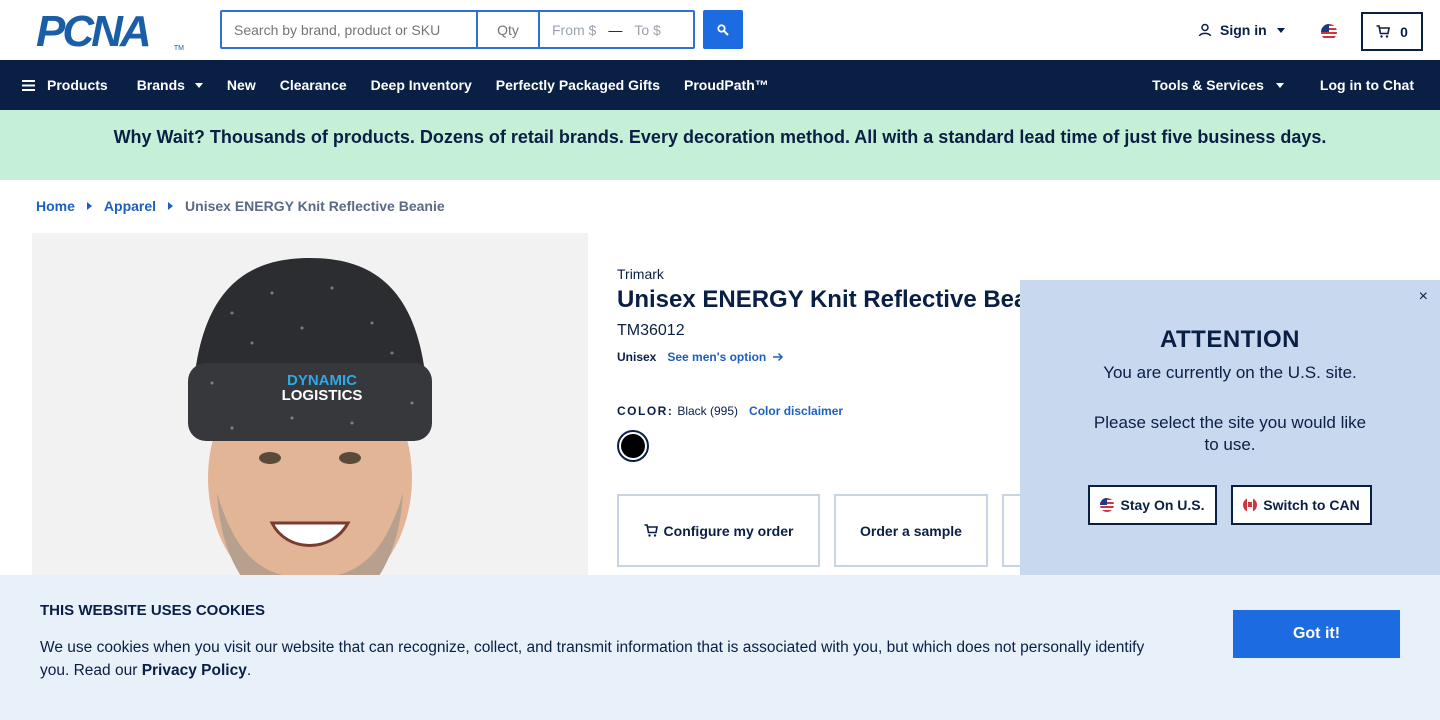  I want to click on price-from-input: From $, so click(574, 30).